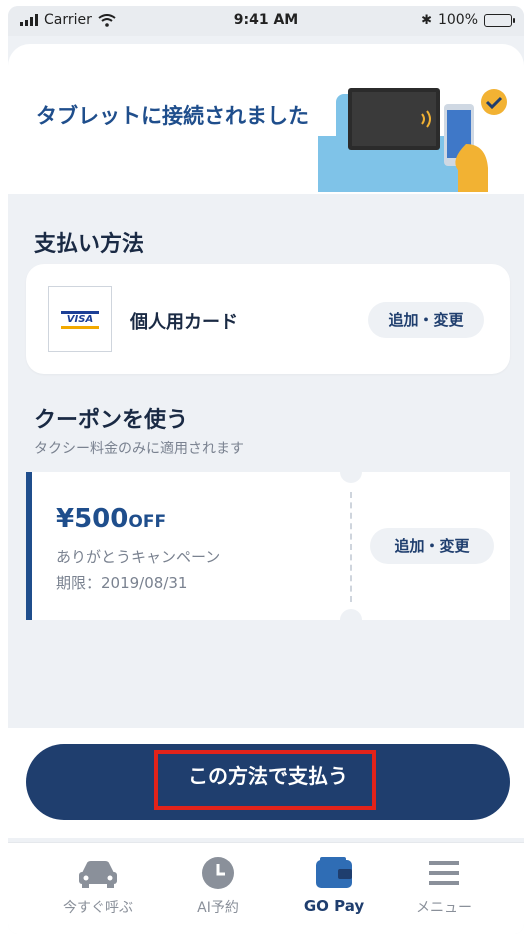  I want to click on coupon-notch-top, so click(351, 472).